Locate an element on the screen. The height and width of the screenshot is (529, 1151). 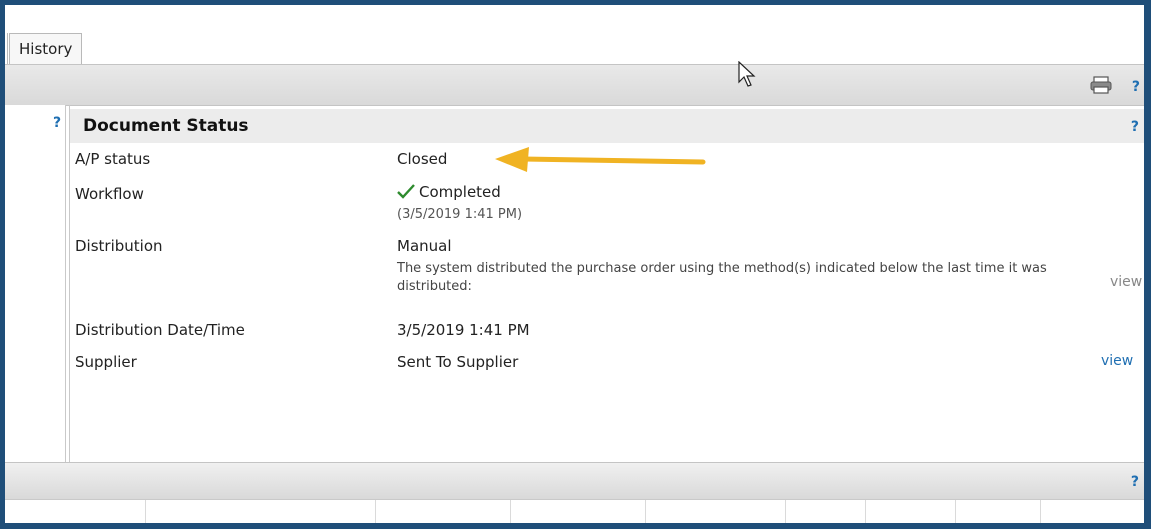
printer-icon is located at coordinates (1101, 85).